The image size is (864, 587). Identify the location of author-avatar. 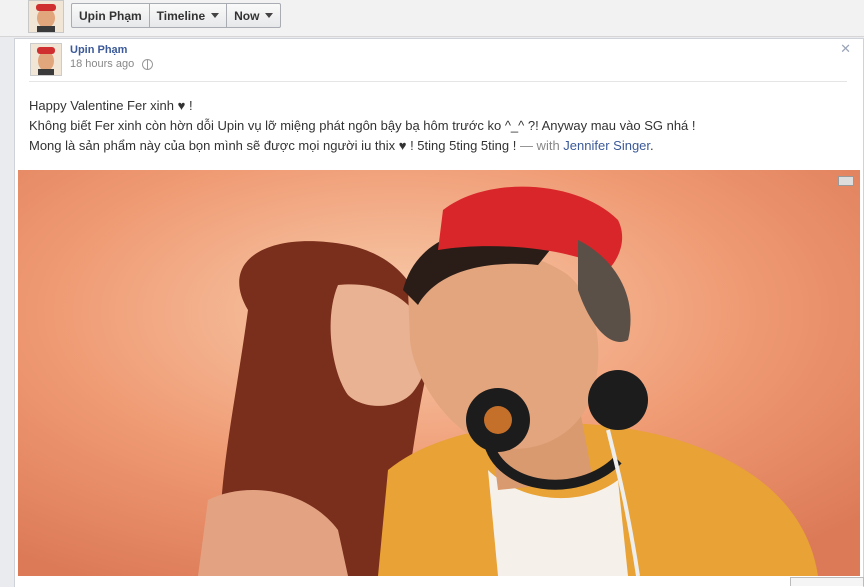
(46, 59).